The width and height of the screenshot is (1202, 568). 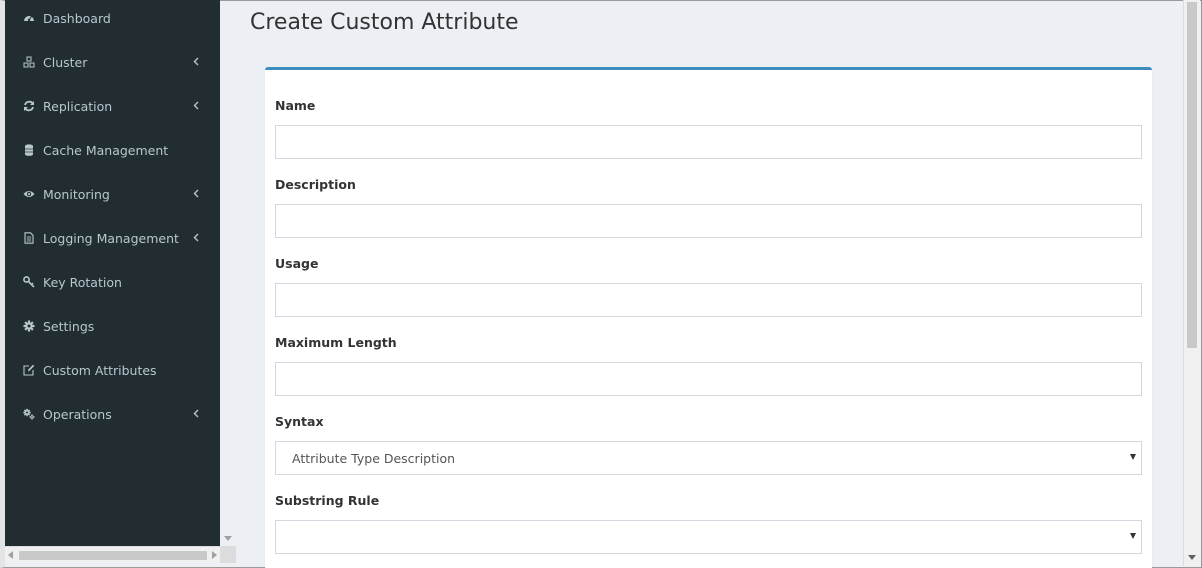 What do you see at coordinates (76, 194) in the screenshot?
I see `sidebar-item-label: Monitoring` at bounding box center [76, 194].